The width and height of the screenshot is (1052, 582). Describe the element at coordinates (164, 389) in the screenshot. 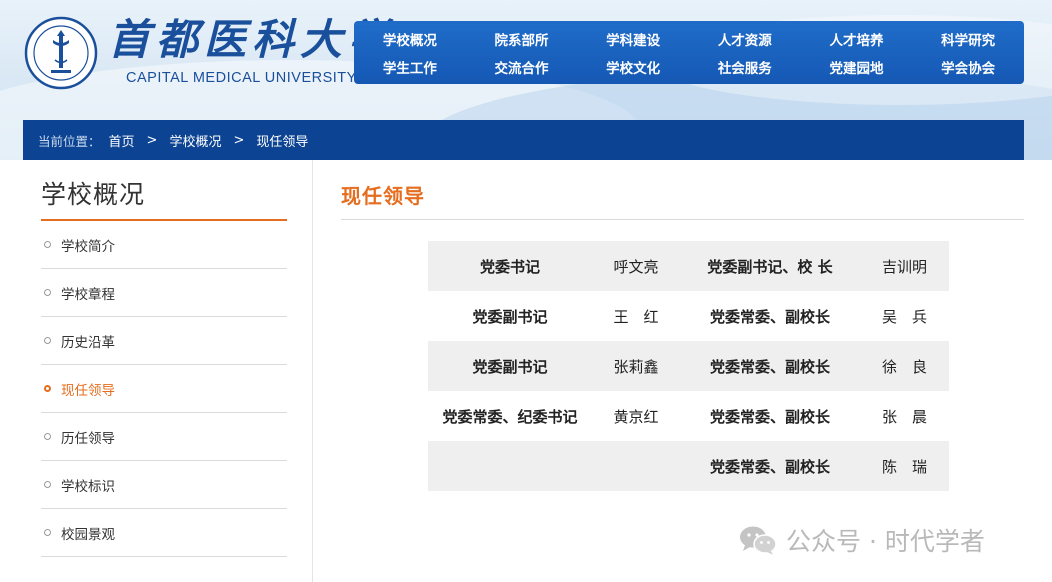

I see `sidebar-item-current-leaders: 现任领导` at that location.